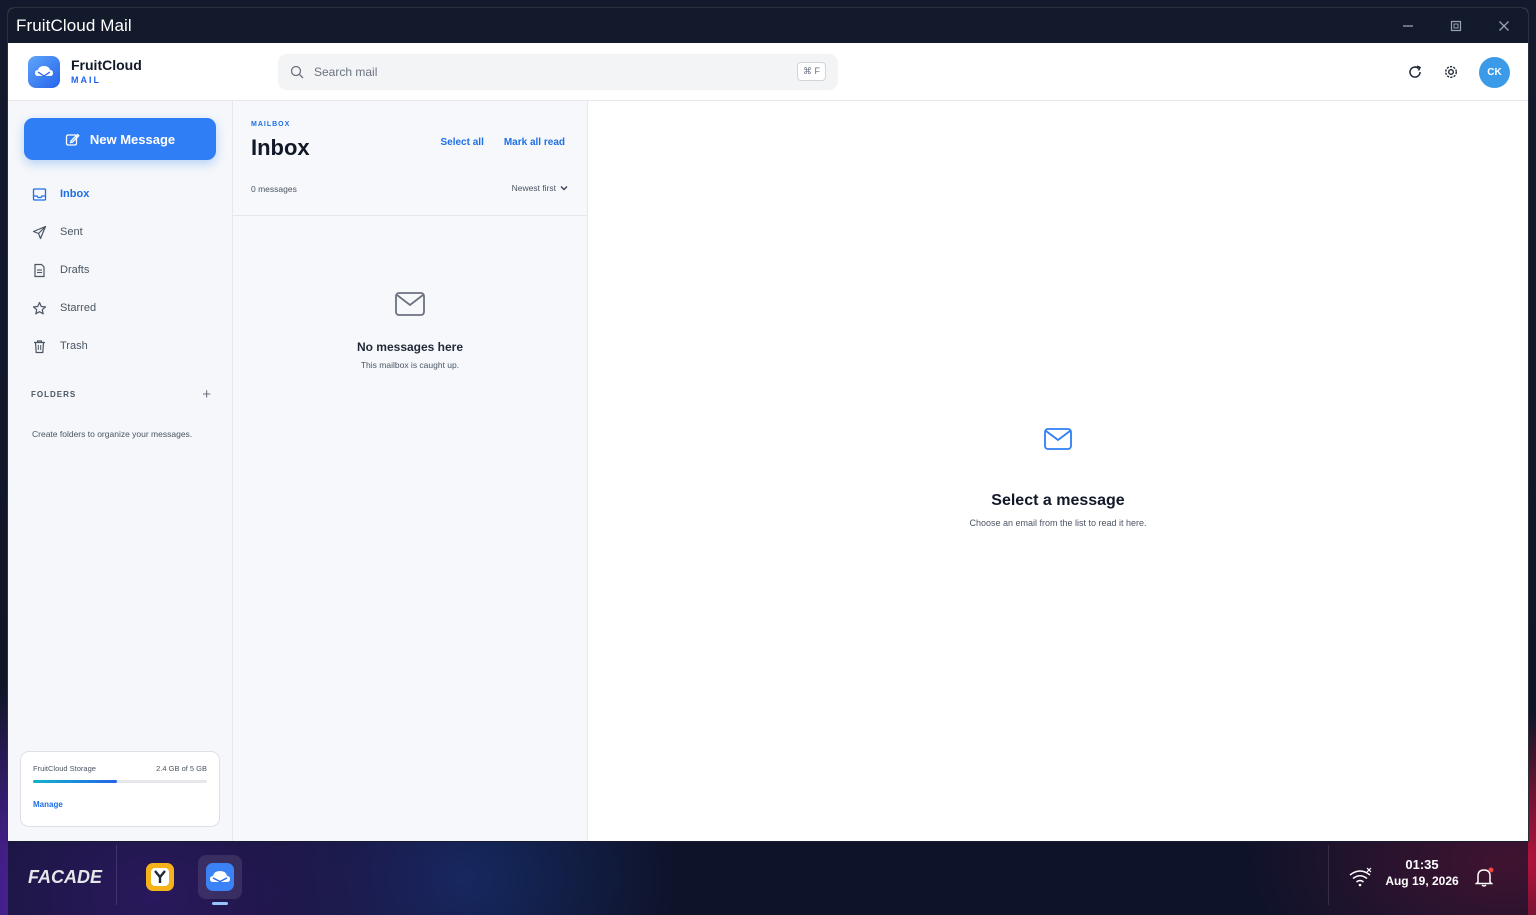 This screenshot has height=915, width=1536. I want to click on empty-list-subtitle: This mailbox is caught up., so click(410, 365).